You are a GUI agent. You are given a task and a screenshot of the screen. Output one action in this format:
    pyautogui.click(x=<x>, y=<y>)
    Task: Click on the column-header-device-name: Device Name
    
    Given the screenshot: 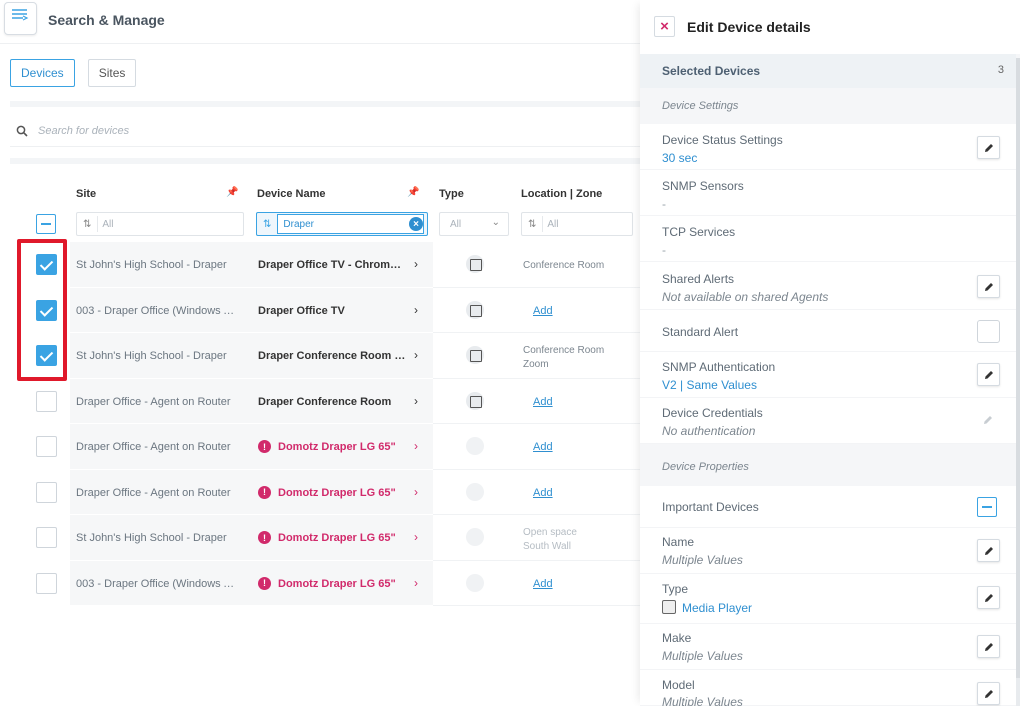 What is the action you would take?
    pyautogui.click(x=291, y=194)
    